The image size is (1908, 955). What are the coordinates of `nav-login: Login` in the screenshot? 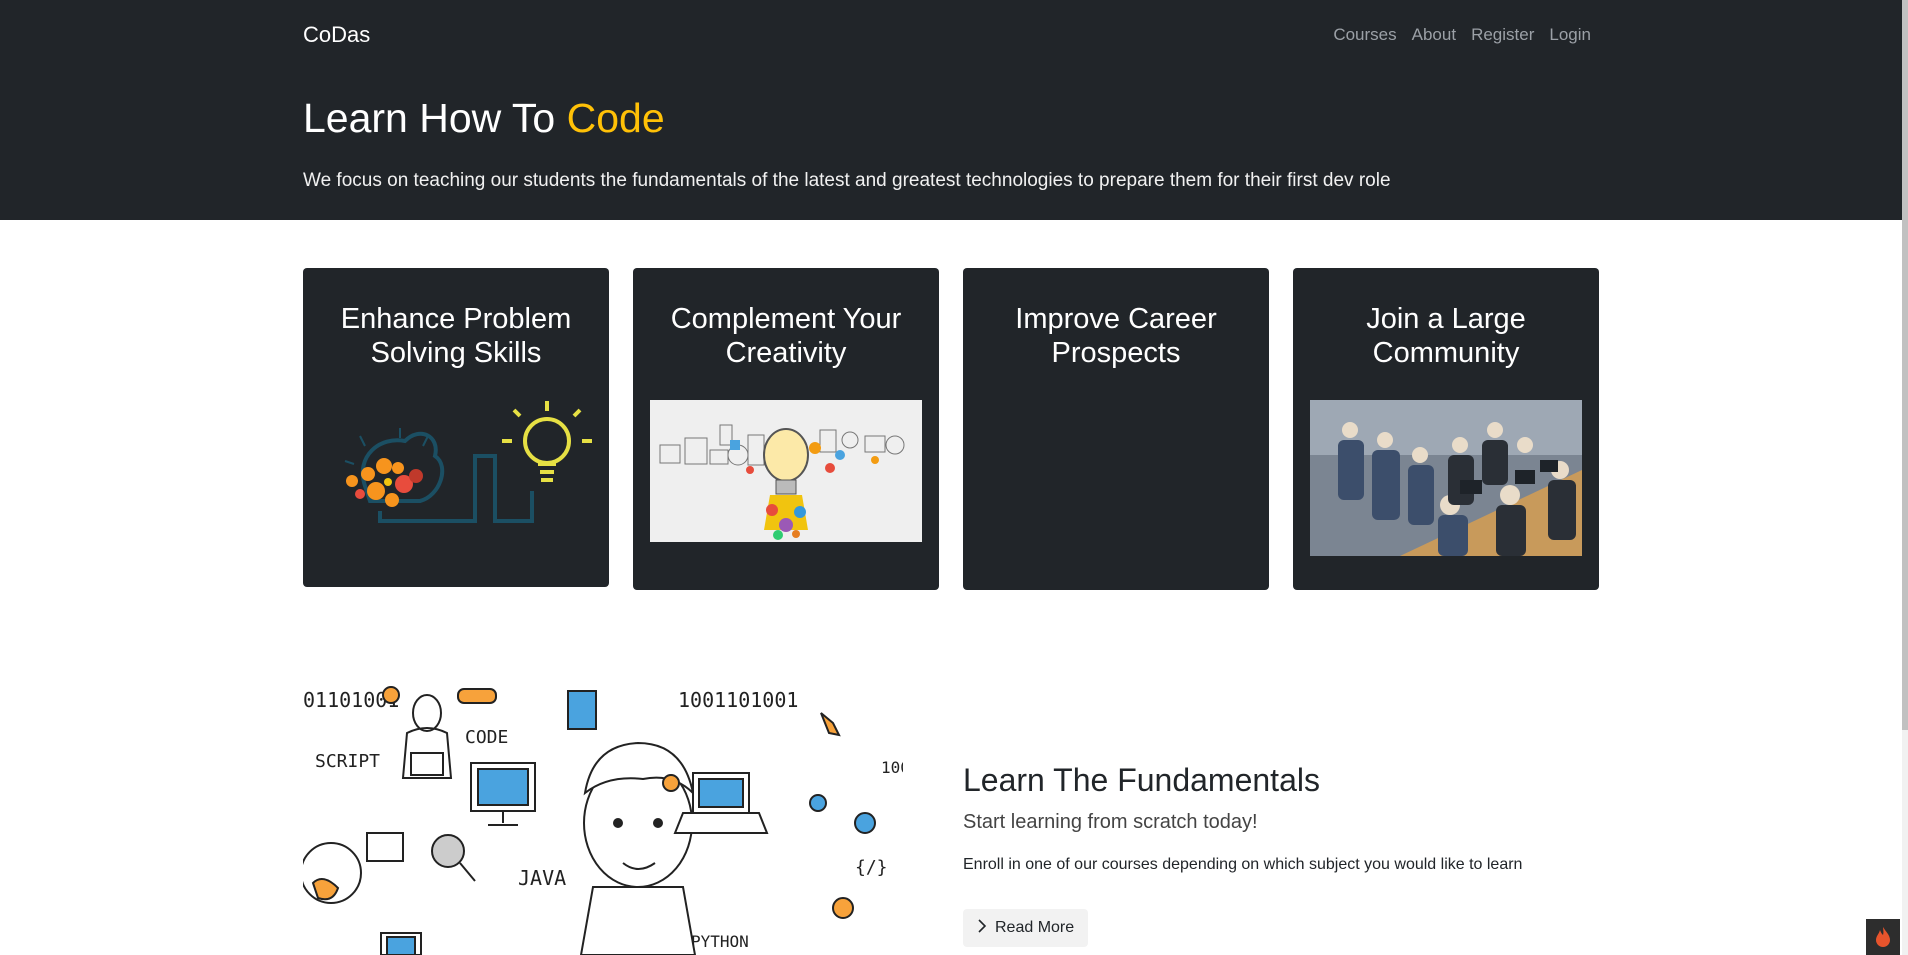 It's located at (1570, 35).